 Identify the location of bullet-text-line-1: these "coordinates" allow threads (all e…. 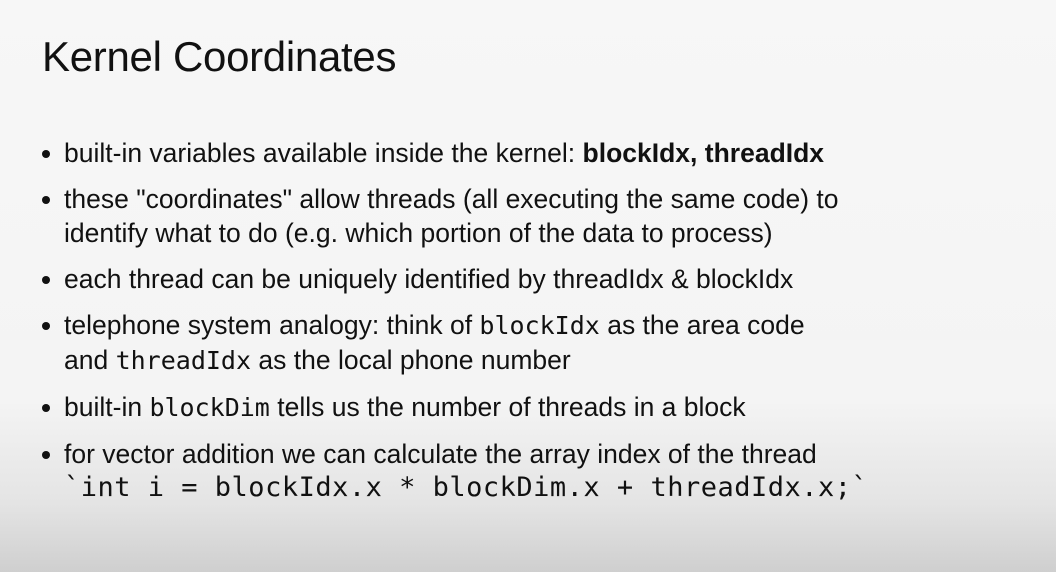
(451, 199).